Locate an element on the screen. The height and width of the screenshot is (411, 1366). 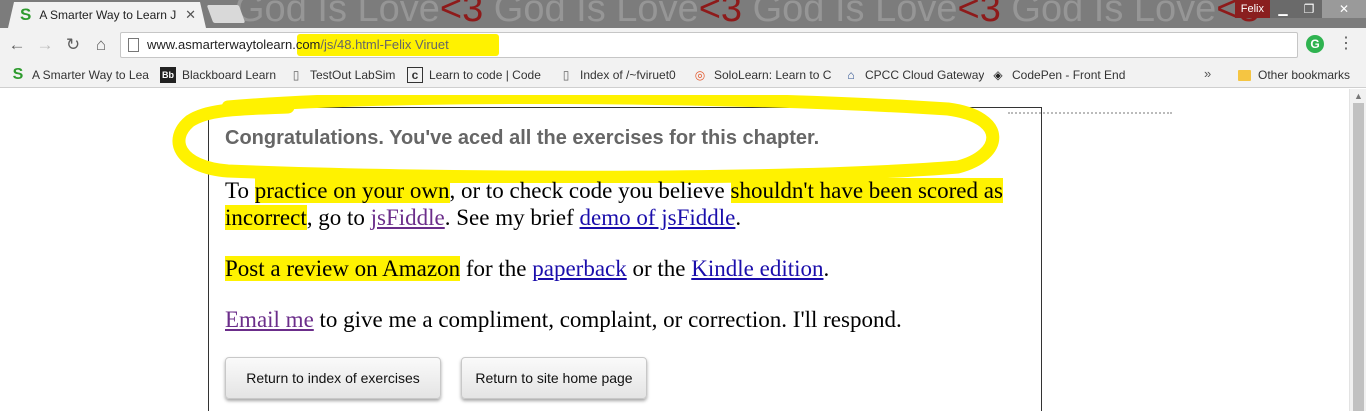
tab-title: A Smarter Way to Learn J is located at coordinates (108, 15).